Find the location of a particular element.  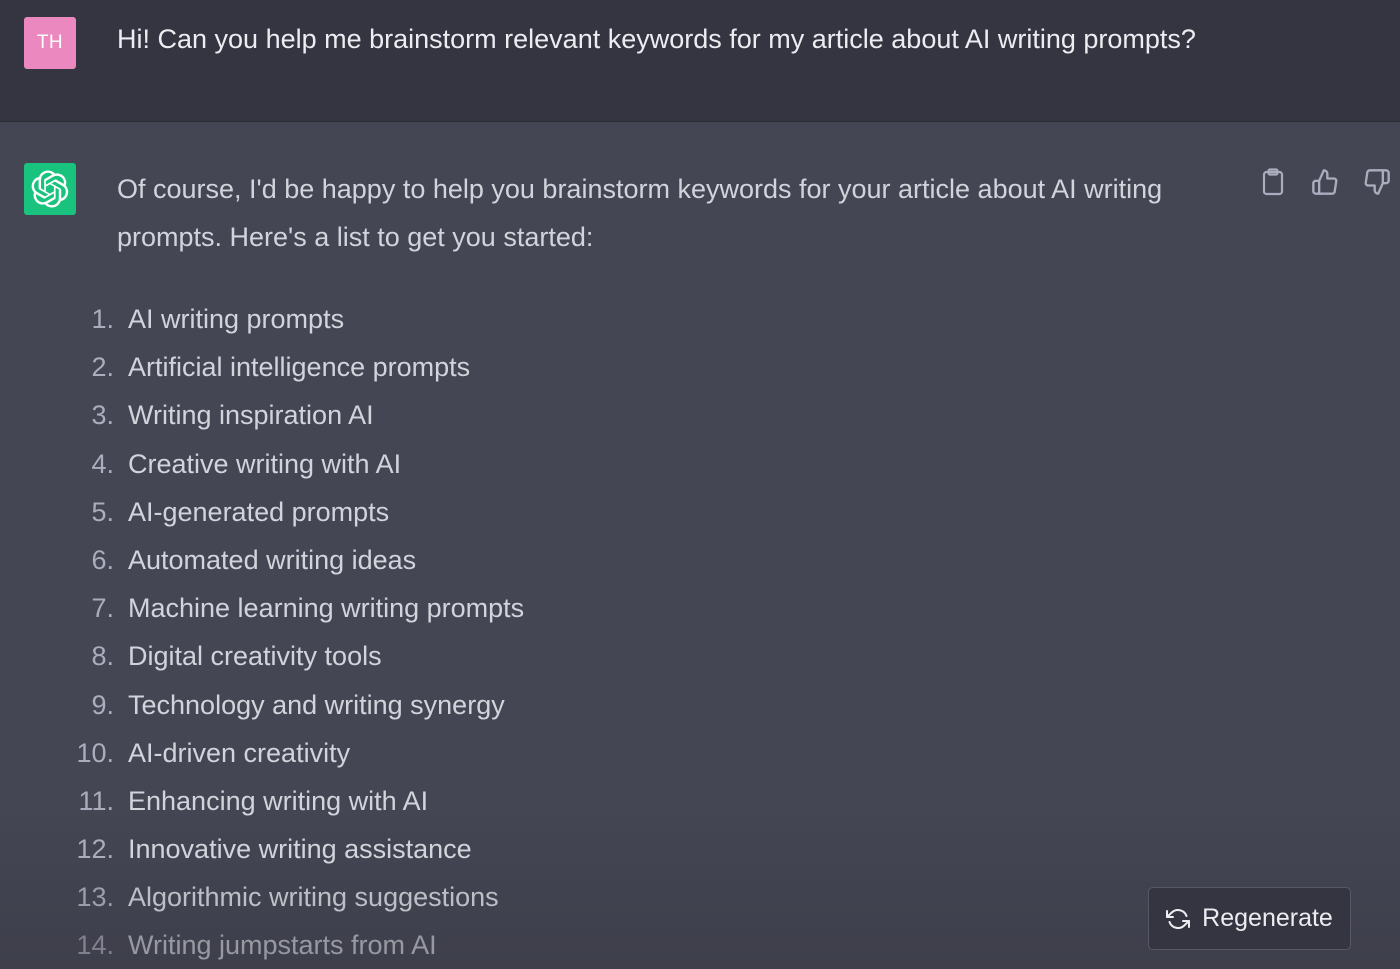

openai-logo-icon is located at coordinates (50, 189).